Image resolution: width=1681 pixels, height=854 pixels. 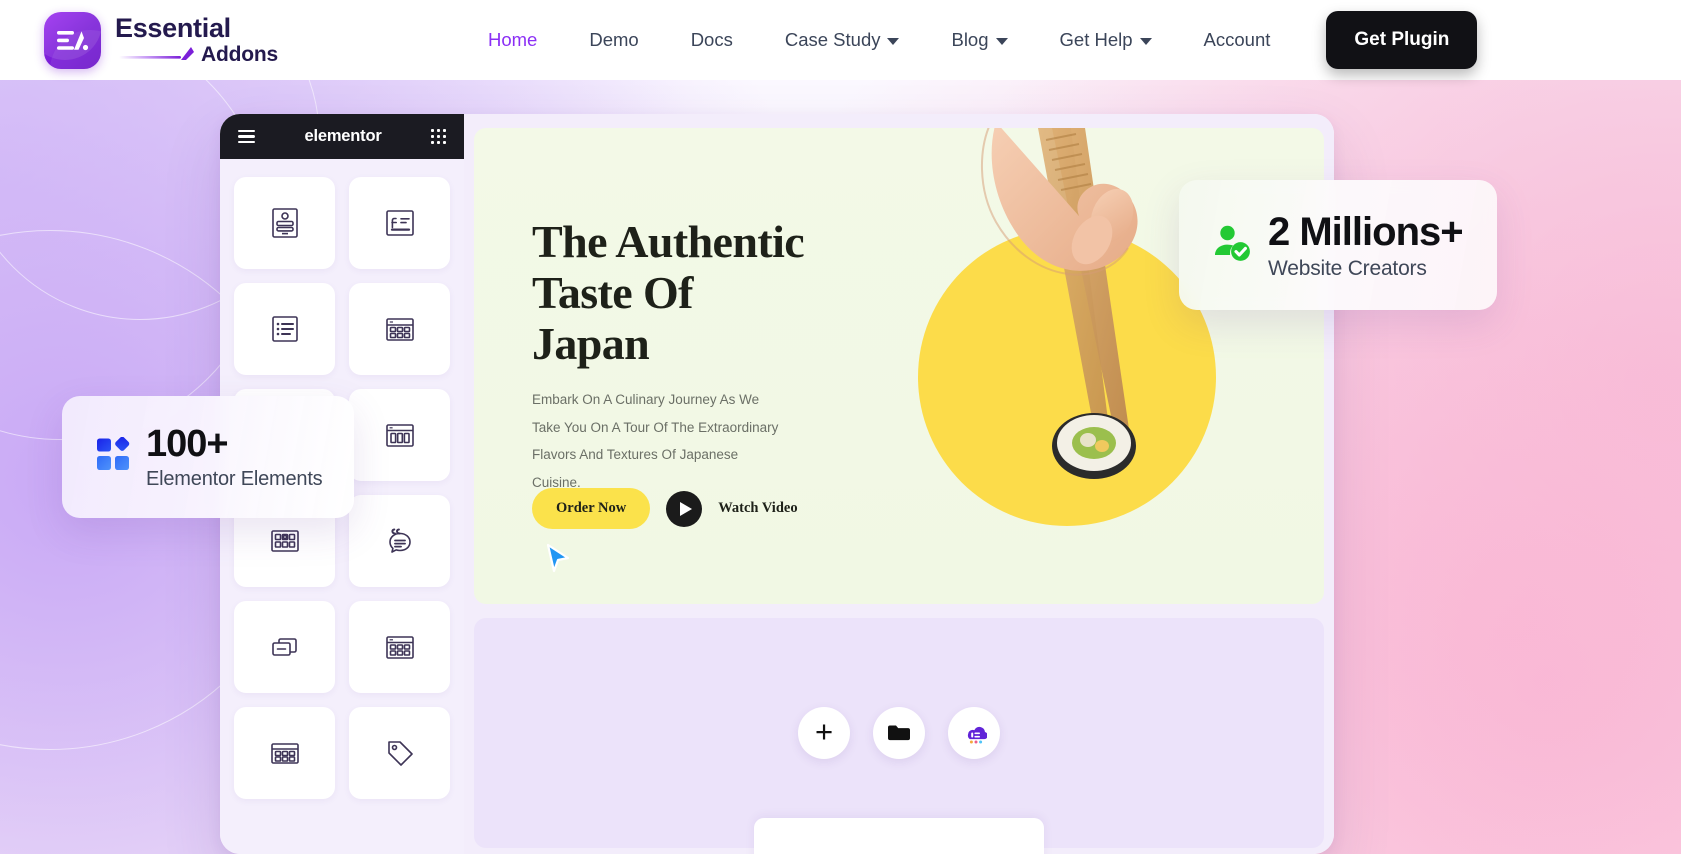 I want to click on canvas-bottom-panel, so click(x=899, y=836).